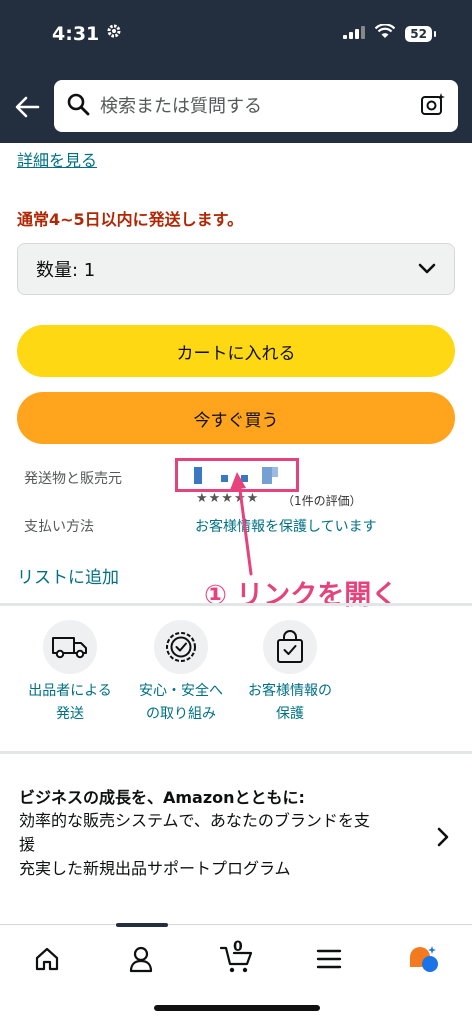 The image size is (472, 1024). I want to click on feature-seller-shipping: 出品者による 発送, so click(70, 673).